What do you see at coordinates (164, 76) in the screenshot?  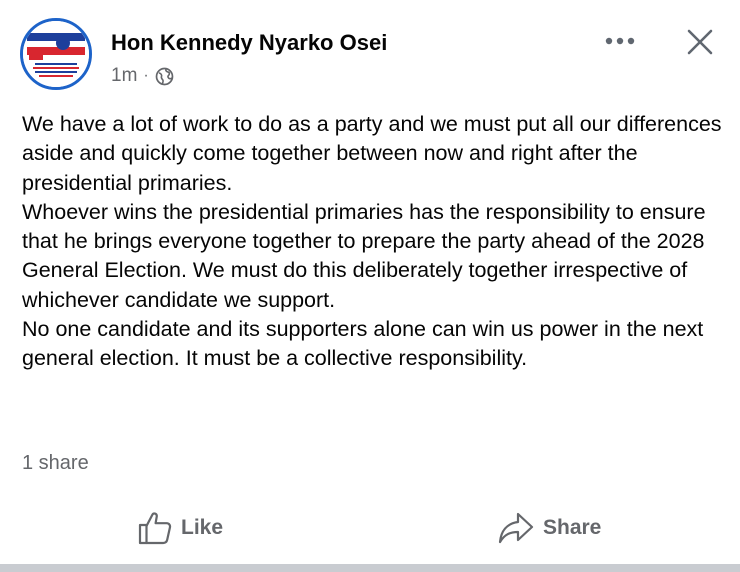 I see `globe-icon` at bounding box center [164, 76].